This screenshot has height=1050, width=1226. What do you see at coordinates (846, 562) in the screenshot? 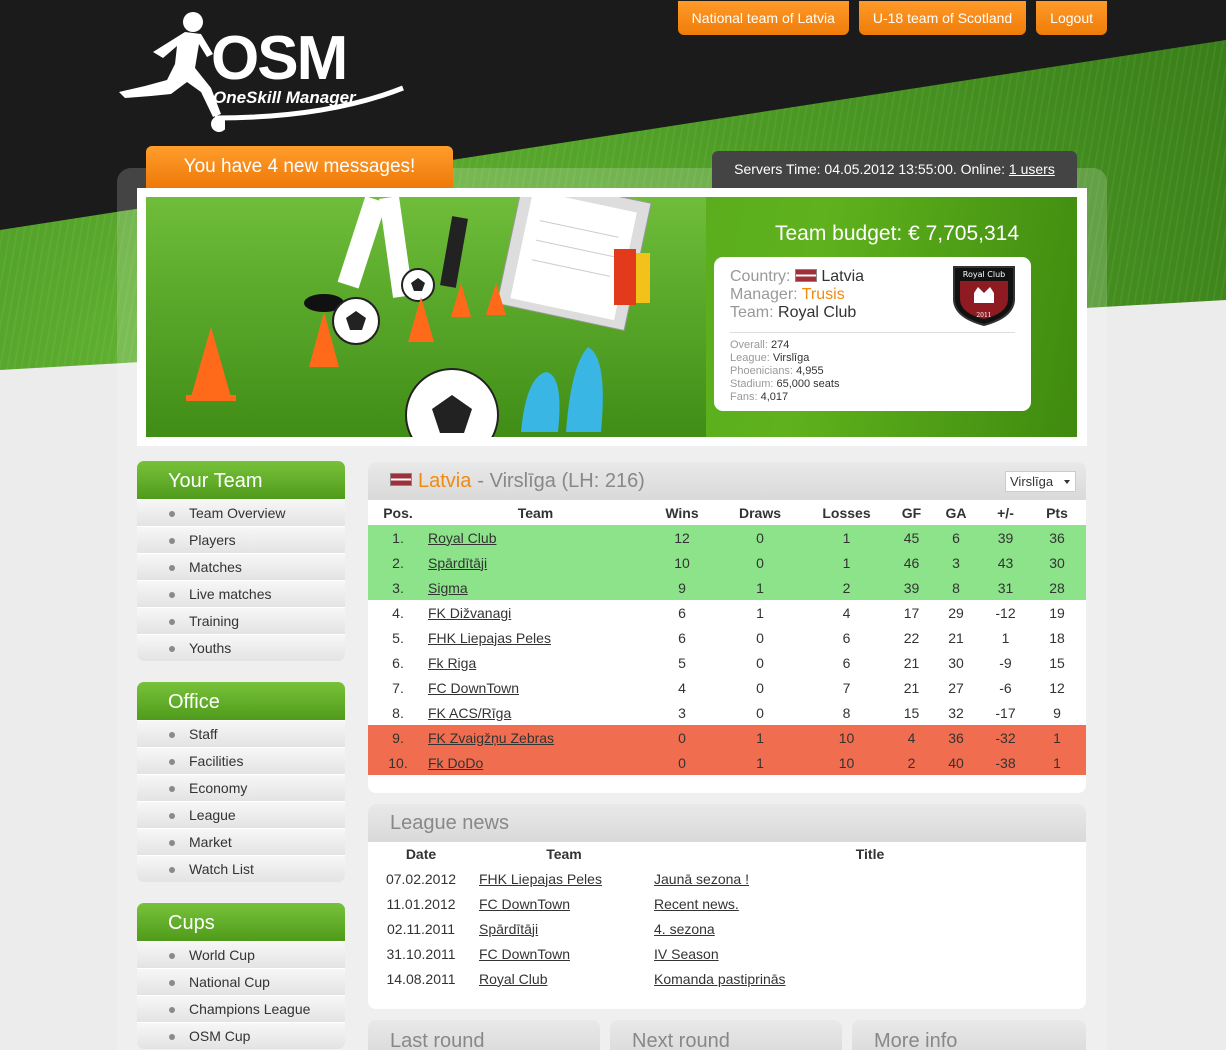
I see `losses-cell: 1` at bounding box center [846, 562].